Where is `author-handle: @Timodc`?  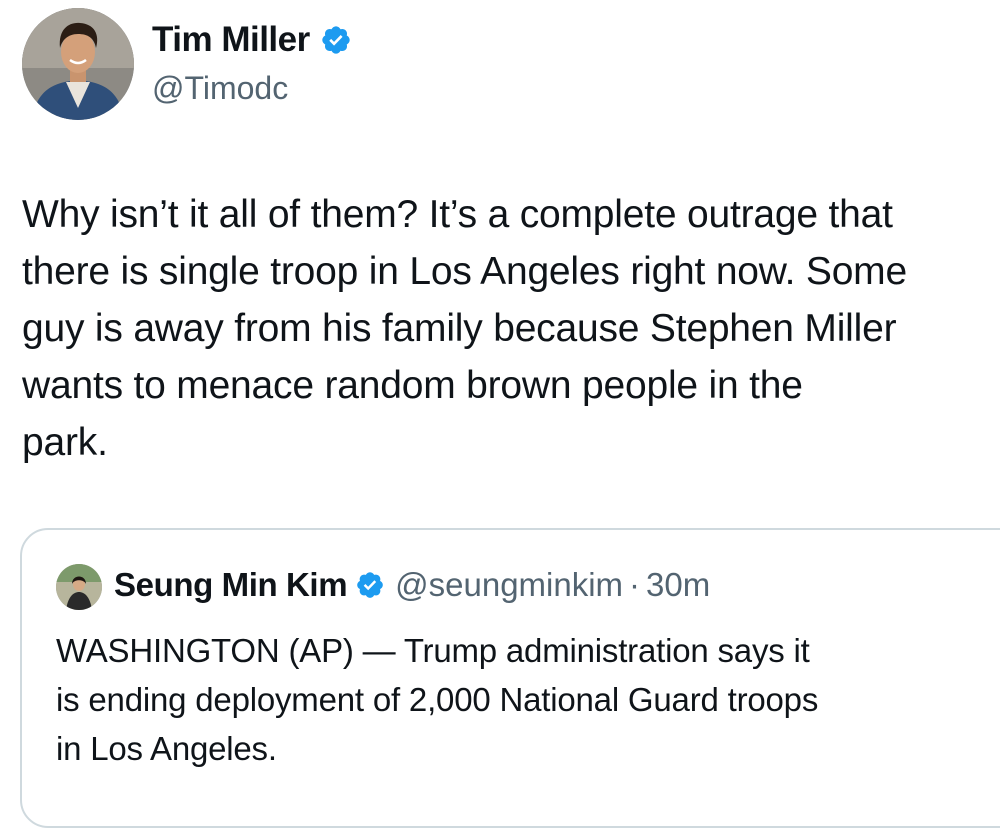
author-handle: @Timodc is located at coordinates (220, 88).